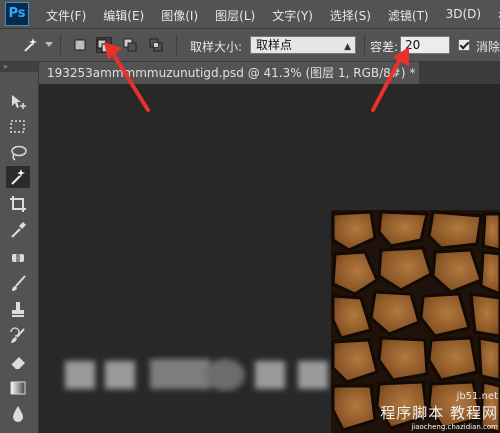  Describe the element at coordinates (179, 15) in the screenshot. I see `menu-image: 图像(I)` at that location.